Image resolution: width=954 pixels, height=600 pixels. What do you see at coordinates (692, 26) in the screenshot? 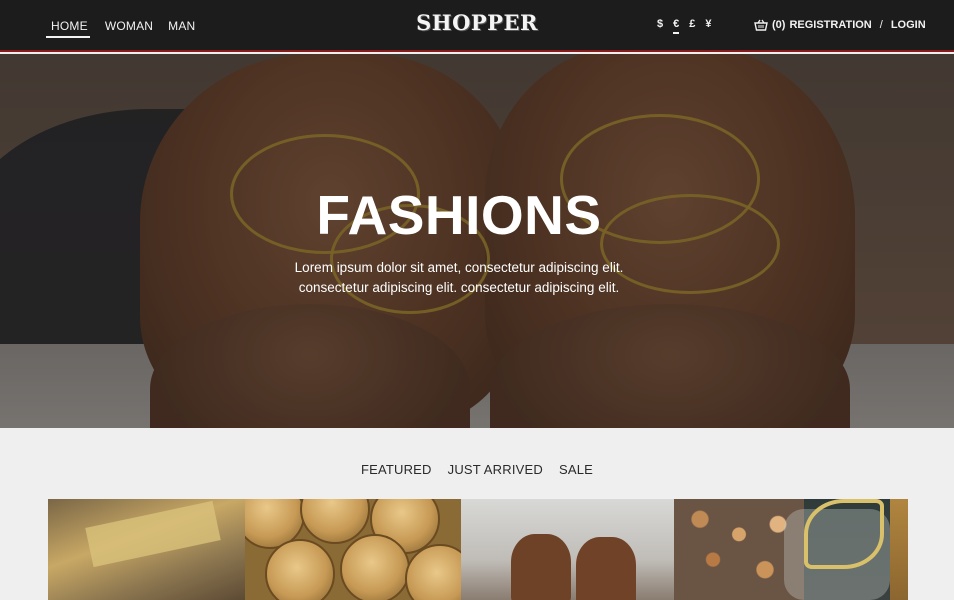
I see `currency-pound: £` at bounding box center [692, 26].